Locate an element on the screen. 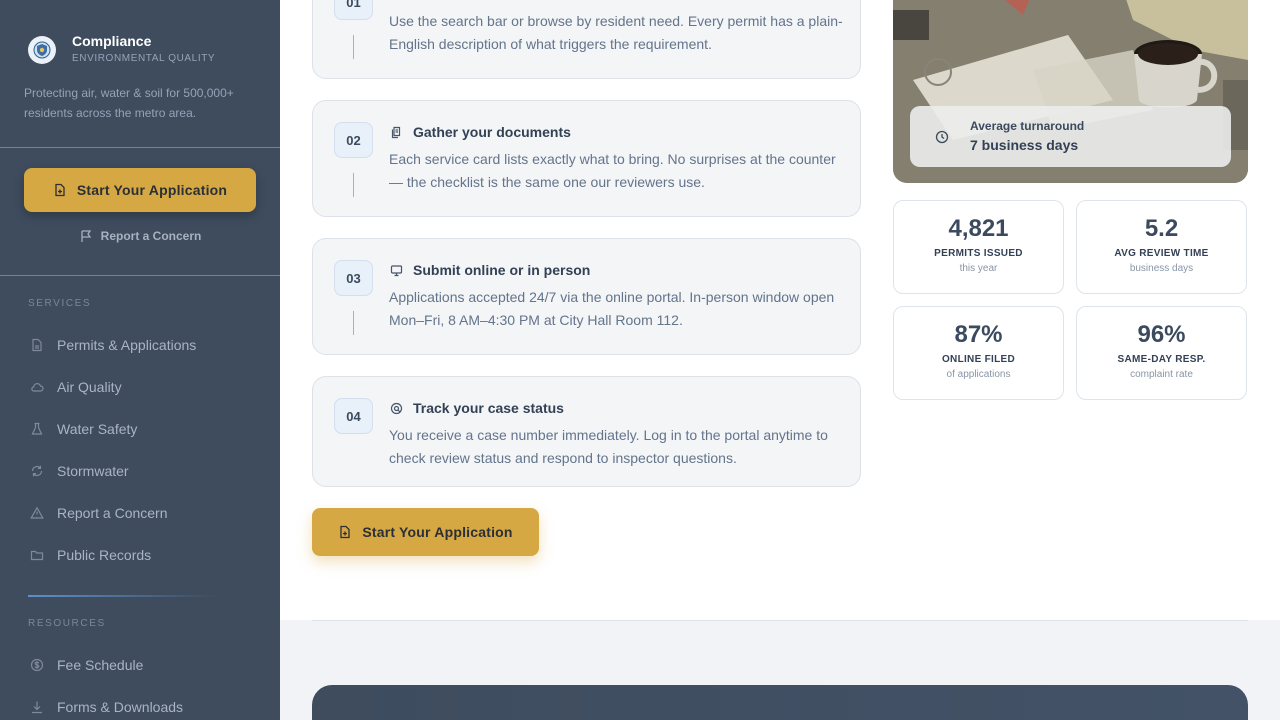  stat-label: ONLINE FILED is located at coordinates (978, 359).